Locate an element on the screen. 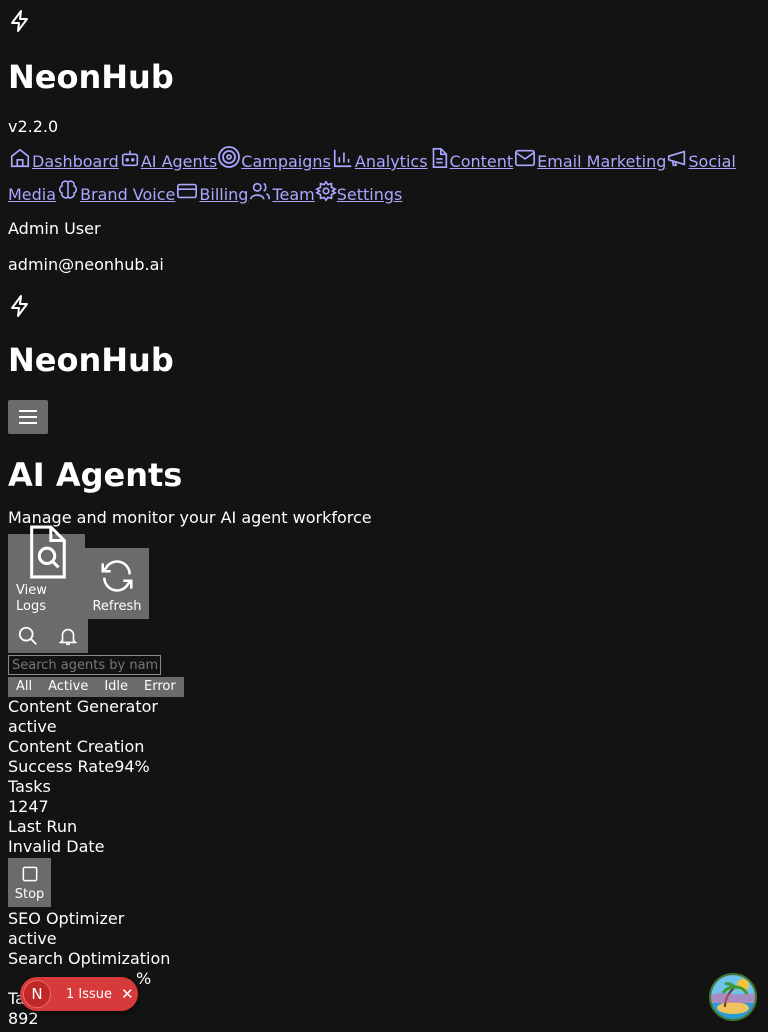 Image resolution: width=768 pixels, height=1032 pixels. sidebar-item-label: Dashboard is located at coordinates (75, 161).